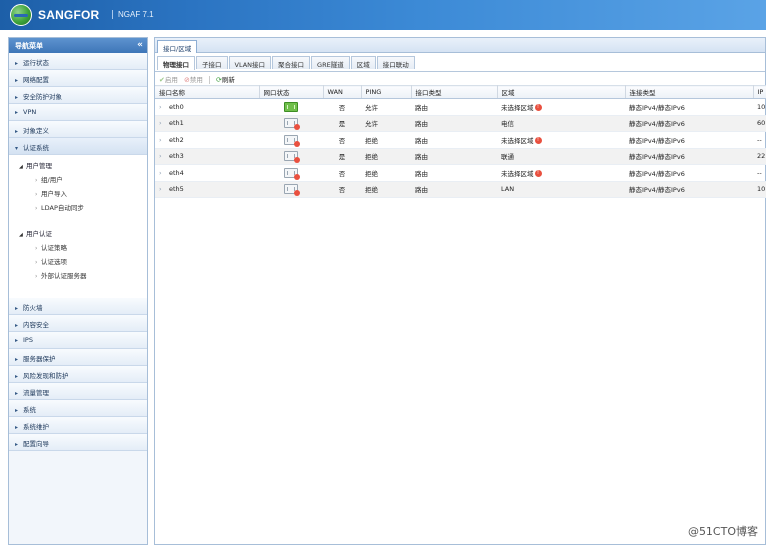 The width and height of the screenshot is (766, 545). What do you see at coordinates (176, 156) in the screenshot?
I see `interface-name: eth3` at bounding box center [176, 156].